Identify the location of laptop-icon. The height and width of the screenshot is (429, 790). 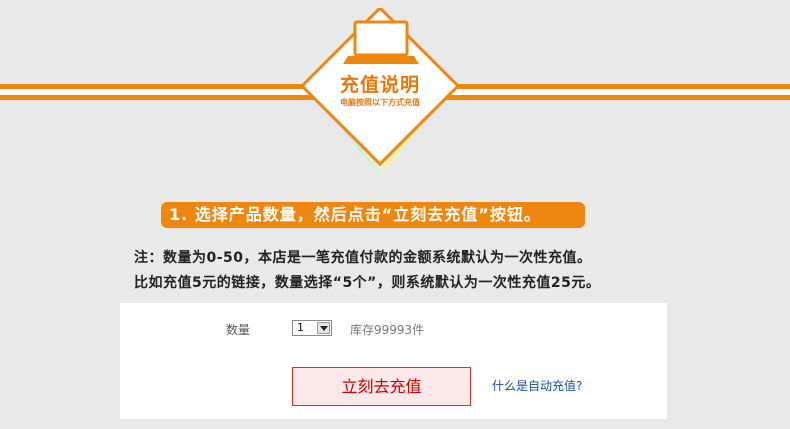
(381, 42).